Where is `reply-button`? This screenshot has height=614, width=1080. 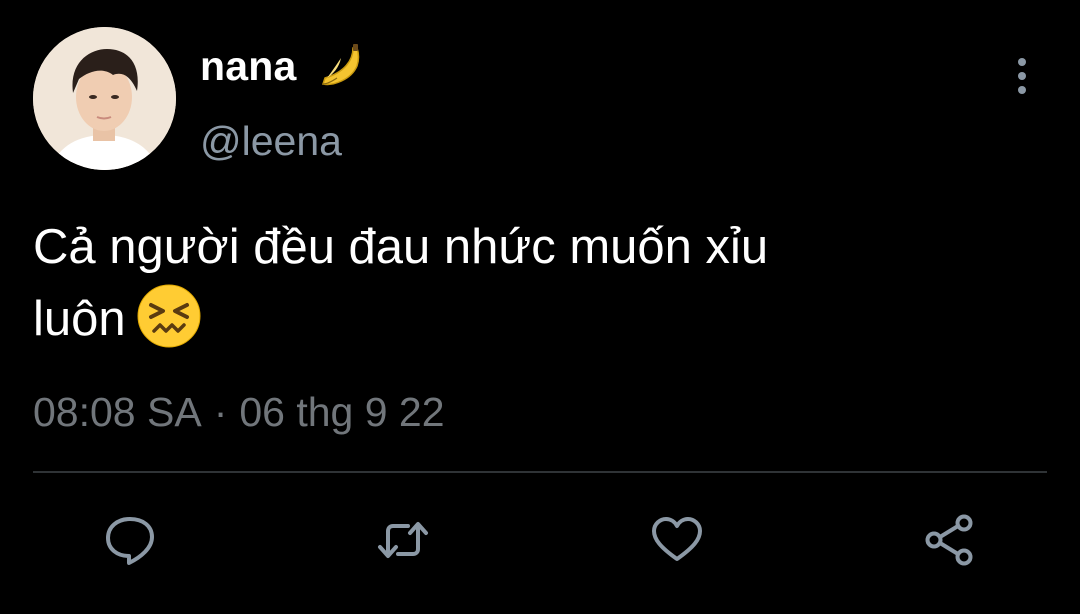
reply-button is located at coordinates (130, 540).